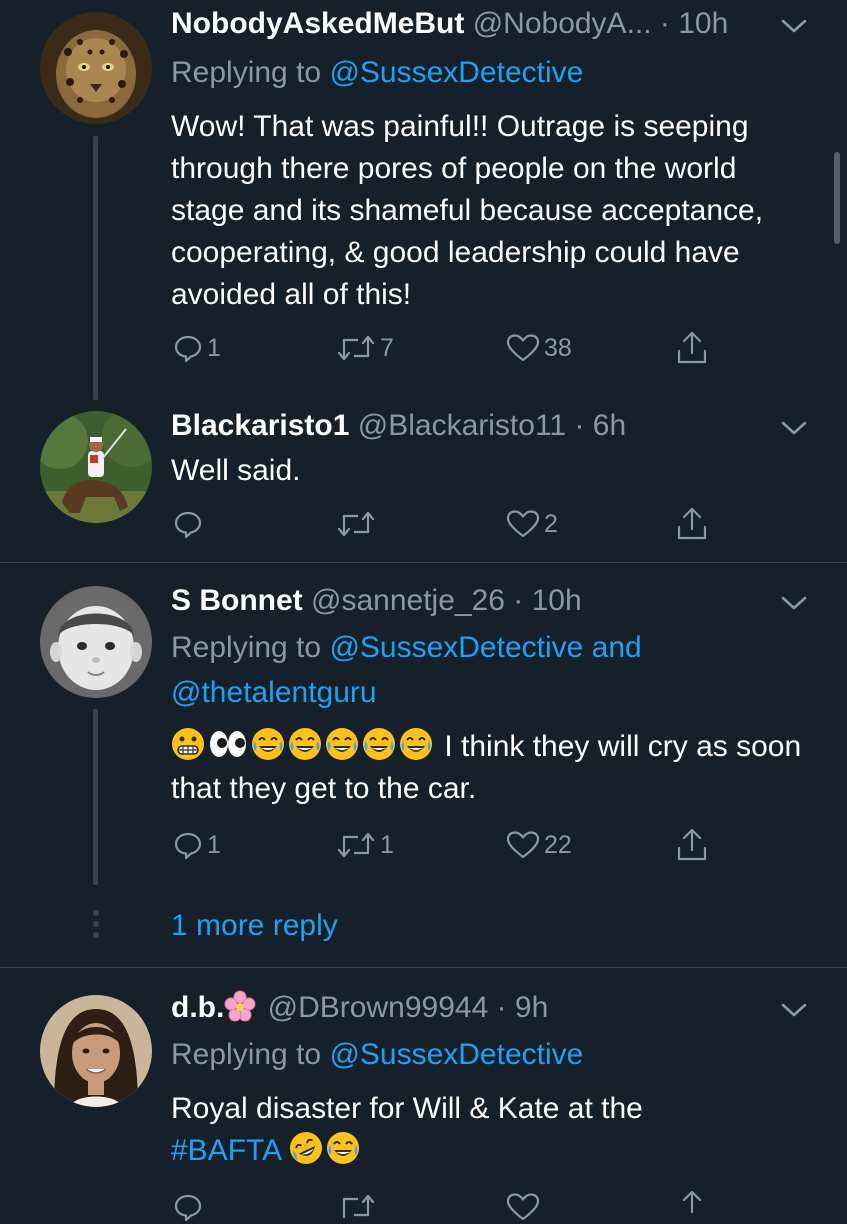  I want to click on tweet-header: Blackaristo1 @Blackaristo11 · 6h, so click(474, 426).